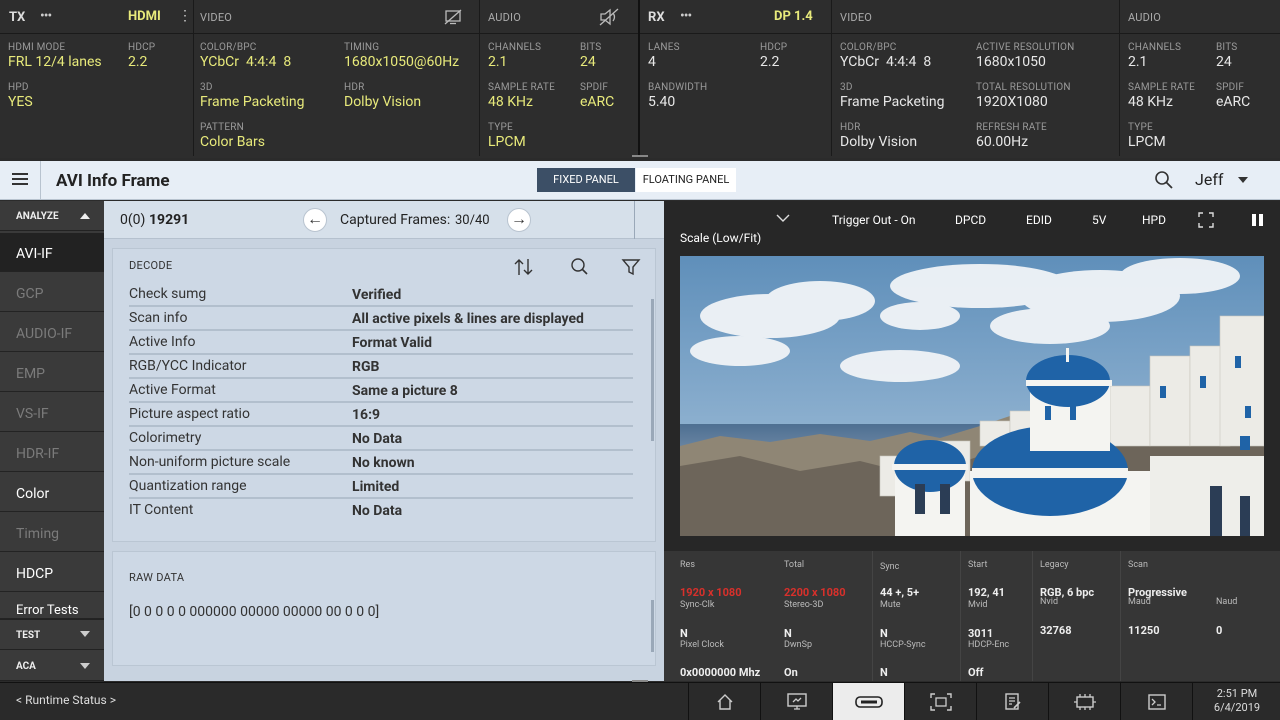  Describe the element at coordinates (609, 17) in the screenshot. I see `tx-audio-off-icon` at that location.